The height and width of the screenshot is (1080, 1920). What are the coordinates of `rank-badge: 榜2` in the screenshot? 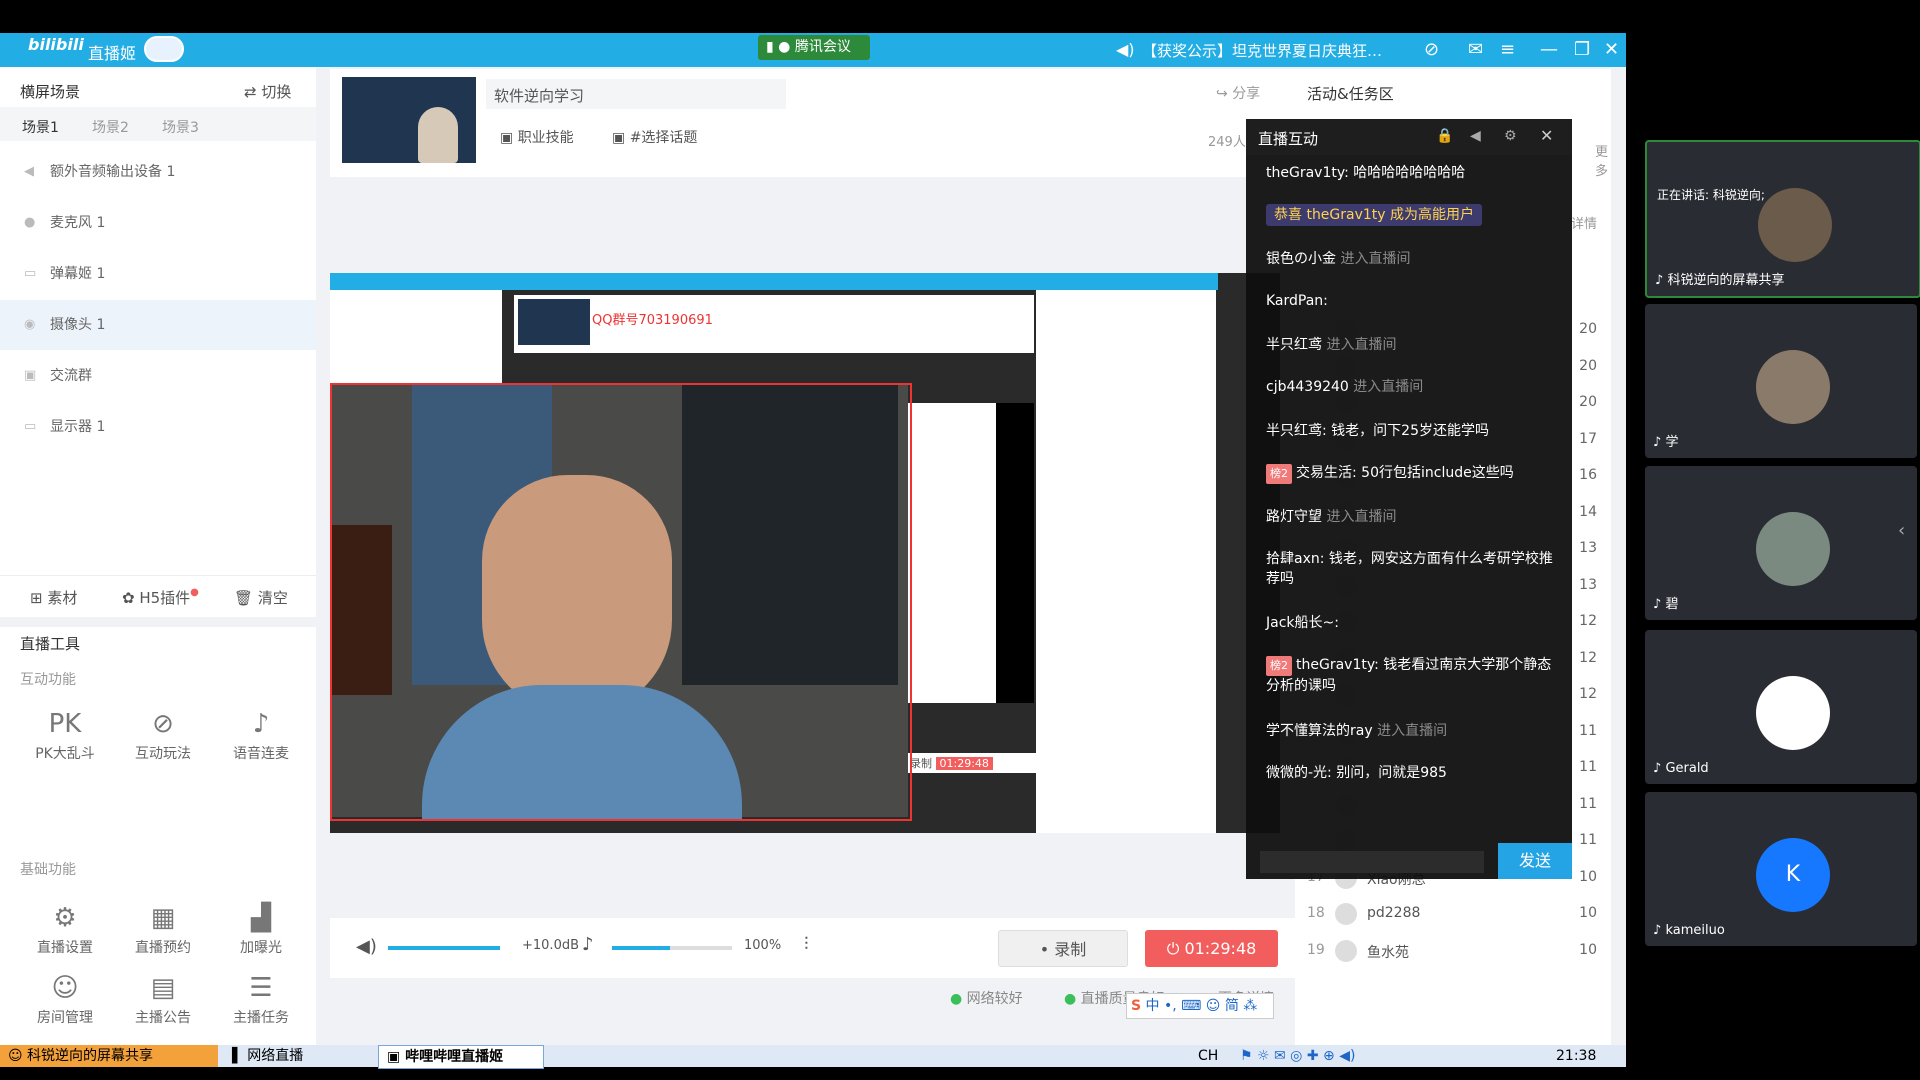 It's located at (1279, 474).